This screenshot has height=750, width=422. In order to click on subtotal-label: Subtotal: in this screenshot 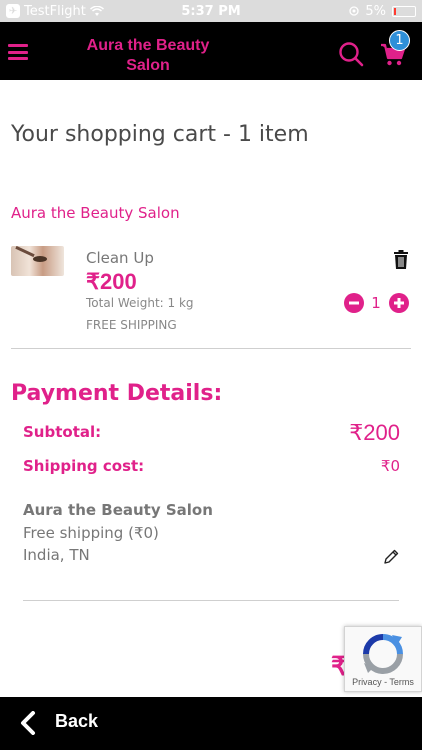, I will do `click(62, 432)`.